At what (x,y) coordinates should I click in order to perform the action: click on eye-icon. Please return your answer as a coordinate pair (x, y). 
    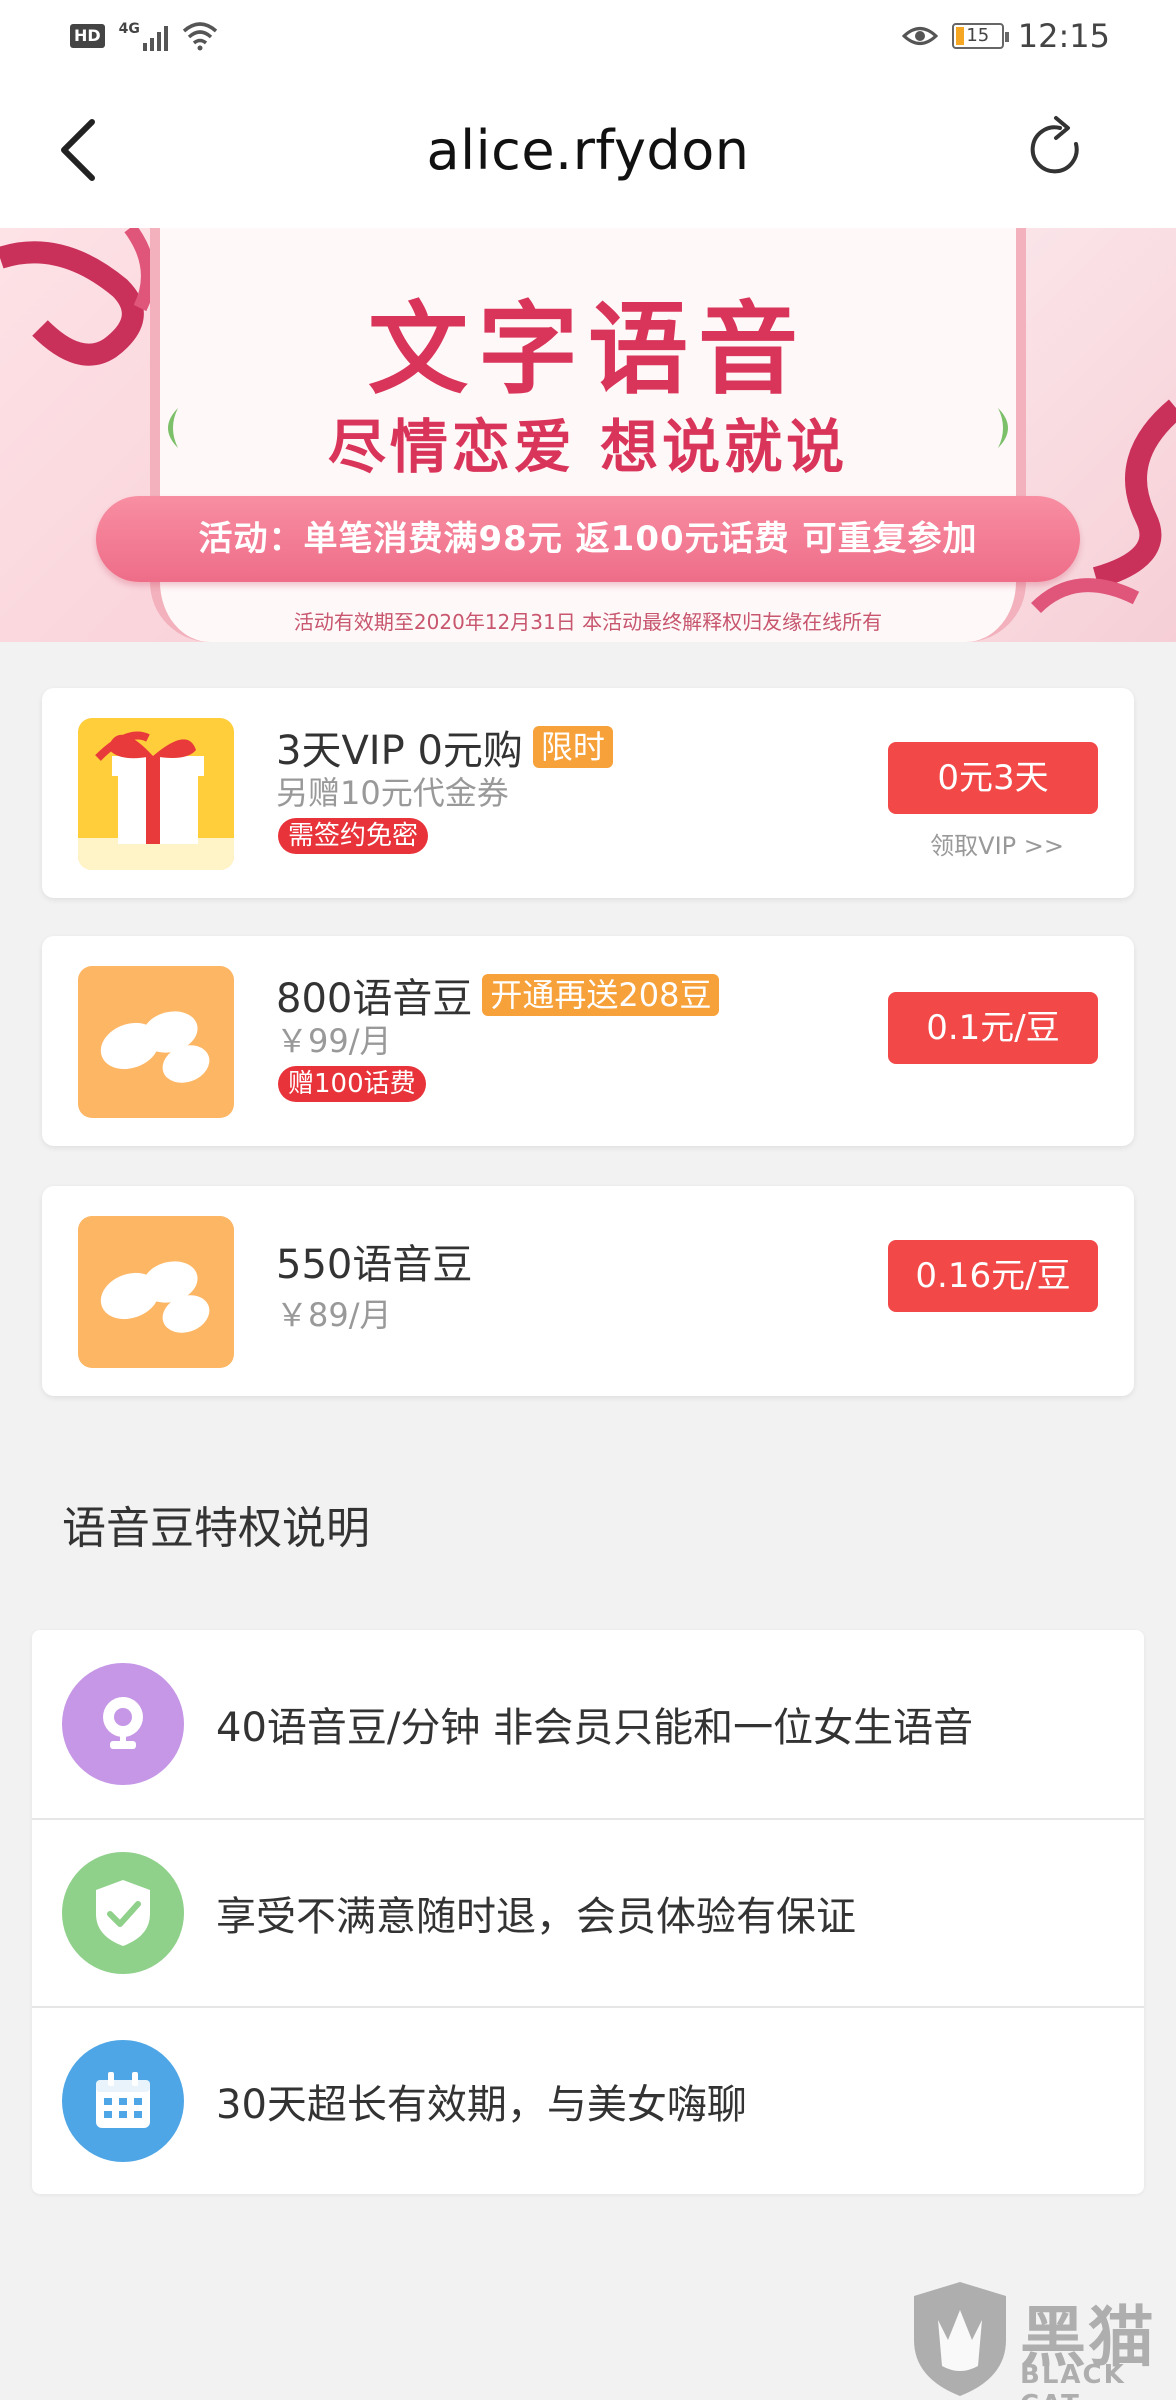
    Looking at the image, I should click on (919, 36).